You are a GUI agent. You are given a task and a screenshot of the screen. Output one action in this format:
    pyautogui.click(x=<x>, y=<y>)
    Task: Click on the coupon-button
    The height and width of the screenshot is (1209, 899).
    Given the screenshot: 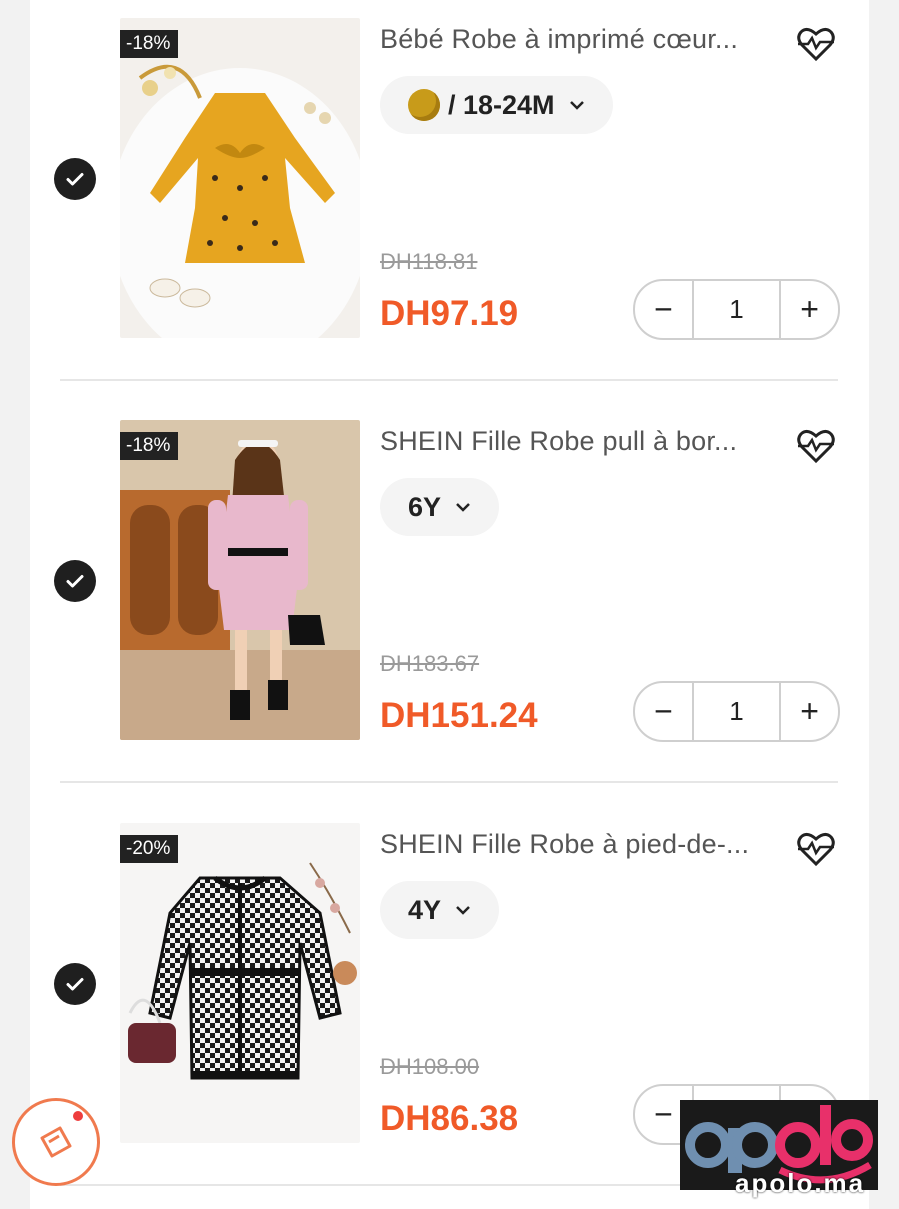 What is the action you would take?
    pyautogui.click(x=56, y=1142)
    